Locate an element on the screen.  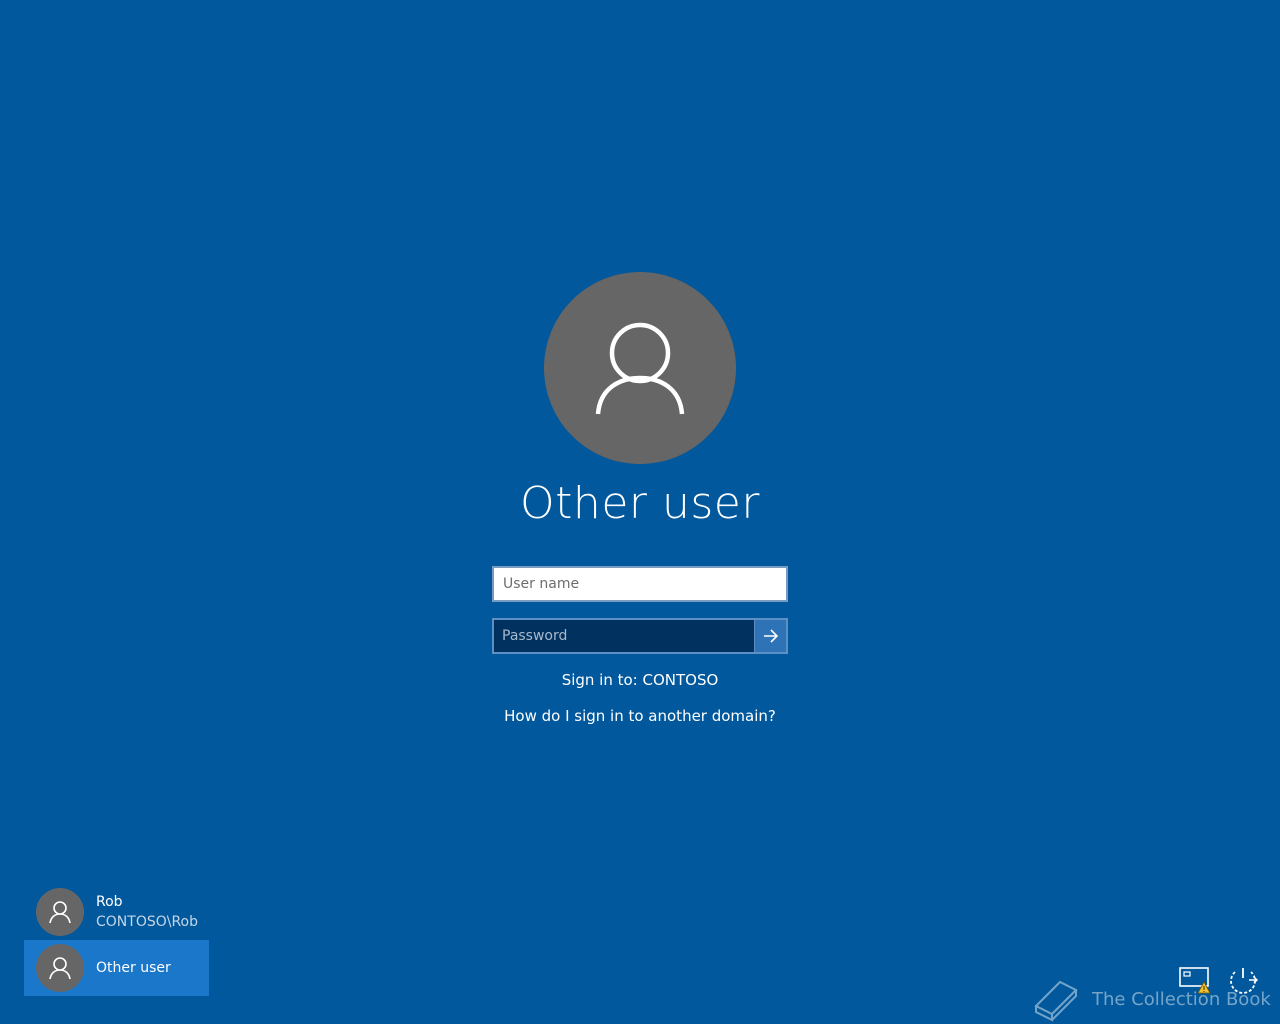
book-icon is located at coordinates (1056, 1001).